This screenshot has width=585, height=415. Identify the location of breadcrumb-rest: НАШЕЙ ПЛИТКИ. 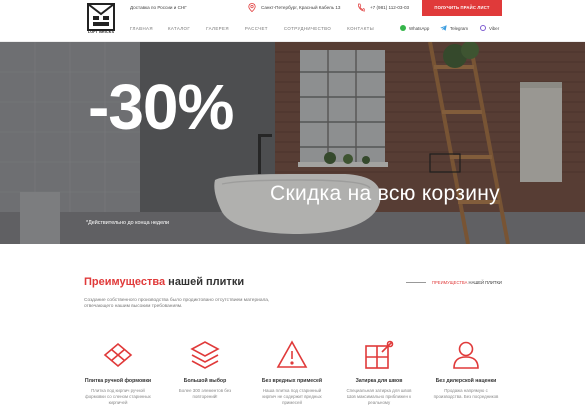
(485, 282).